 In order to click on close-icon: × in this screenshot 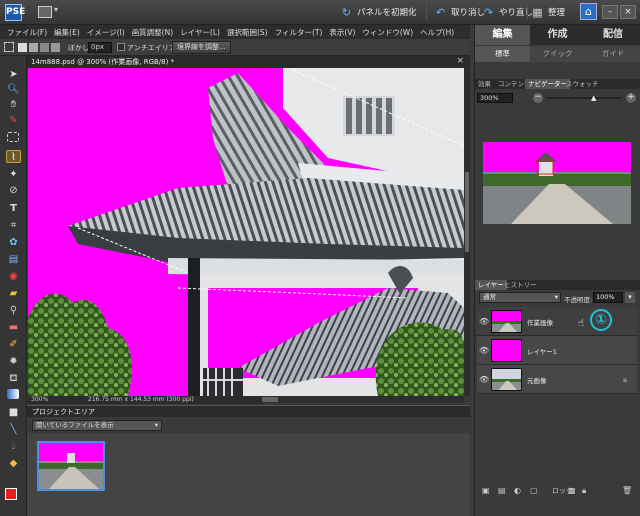, I will do `click(460, 61)`.